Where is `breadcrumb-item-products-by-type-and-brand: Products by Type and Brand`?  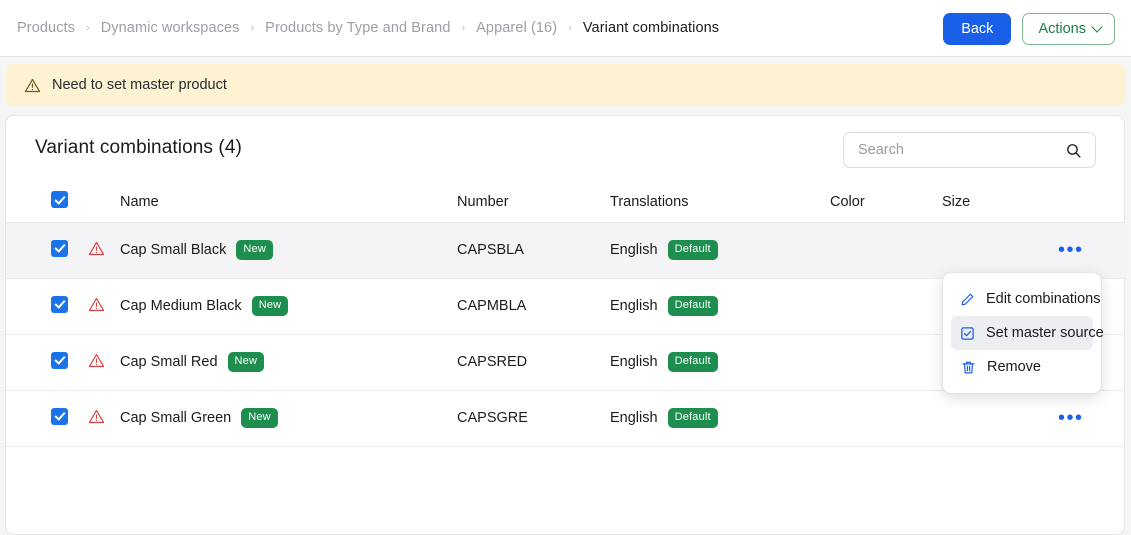 breadcrumb-item-products-by-type-and-brand: Products by Type and Brand is located at coordinates (357, 28).